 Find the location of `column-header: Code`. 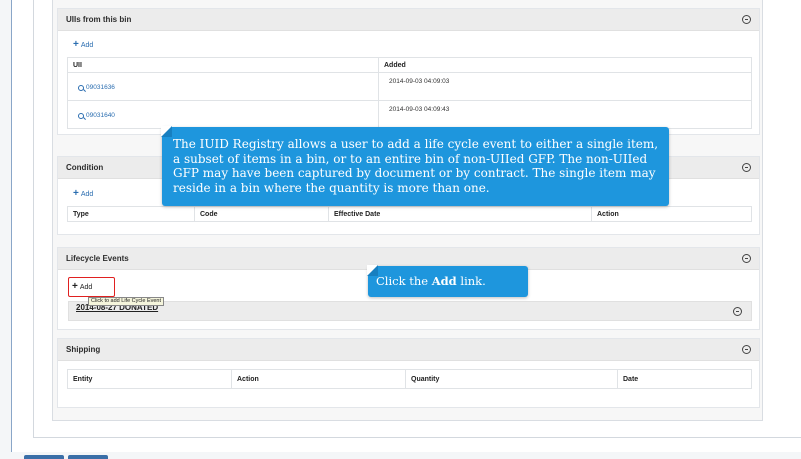

column-header: Code is located at coordinates (261, 214).